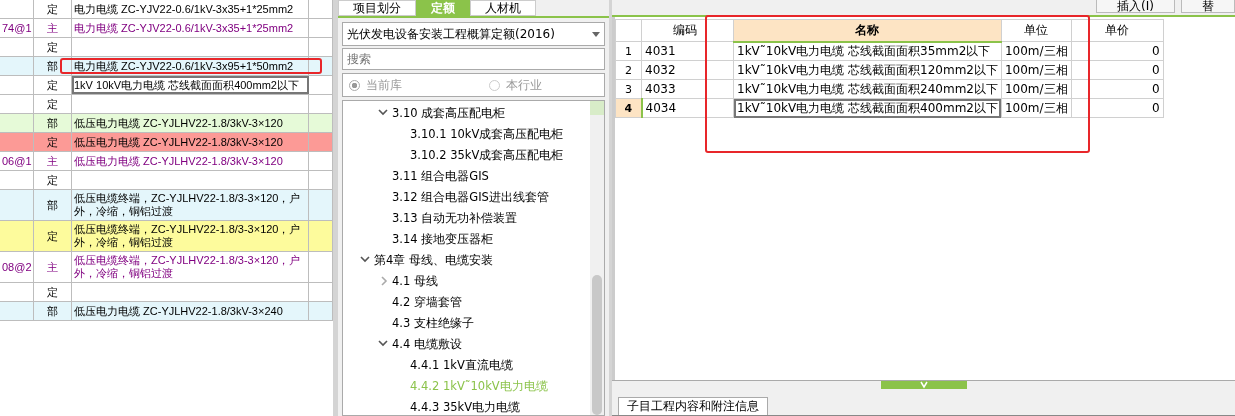  What do you see at coordinates (597, 345) in the screenshot?
I see `scrollbar-thumb` at bounding box center [597, 345].